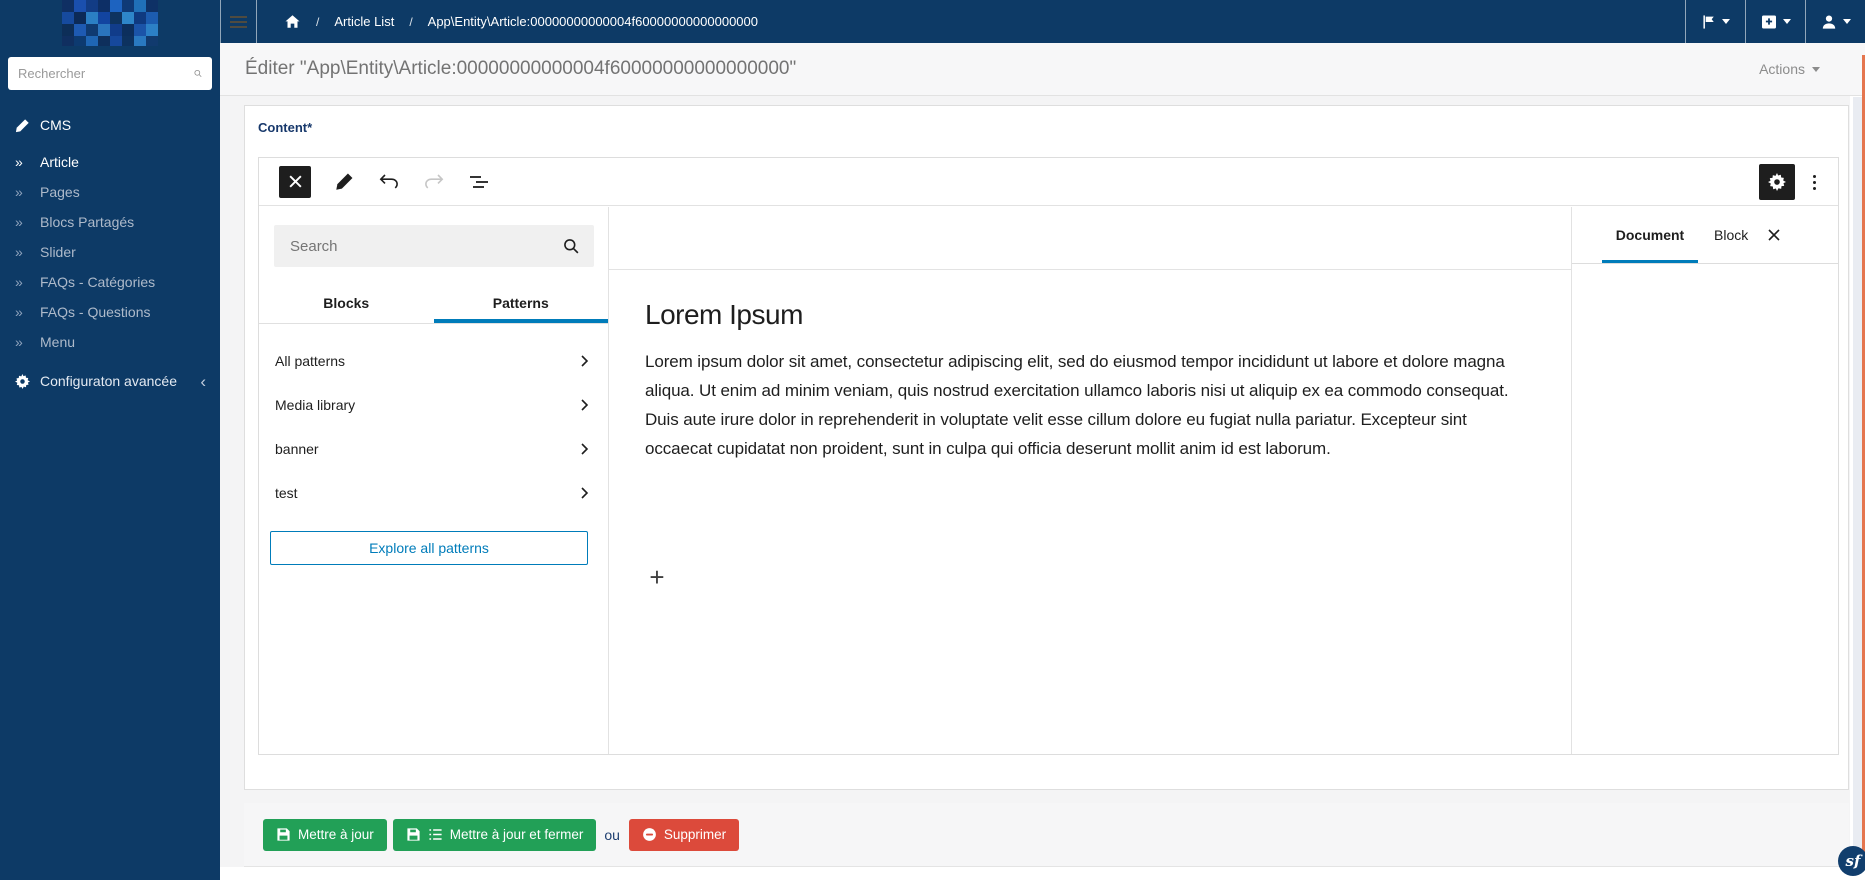 This screenshot has height=880, width=1865. What do you see at coordinates (1857, 473) in the screenshot?
I see `scrollbar-track` at bounding box center [1857, 473].